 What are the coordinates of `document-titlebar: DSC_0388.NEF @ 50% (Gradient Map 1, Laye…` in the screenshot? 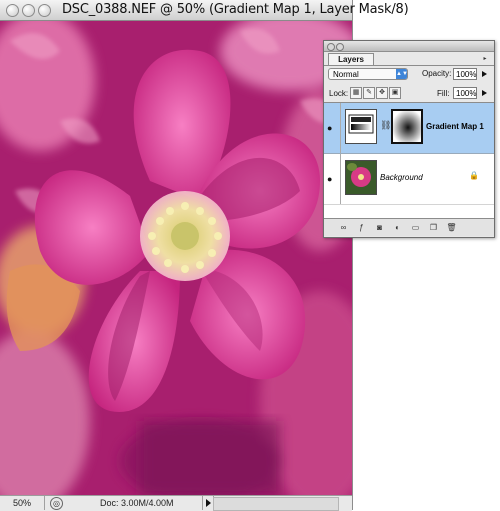 It's located at (204, 10).